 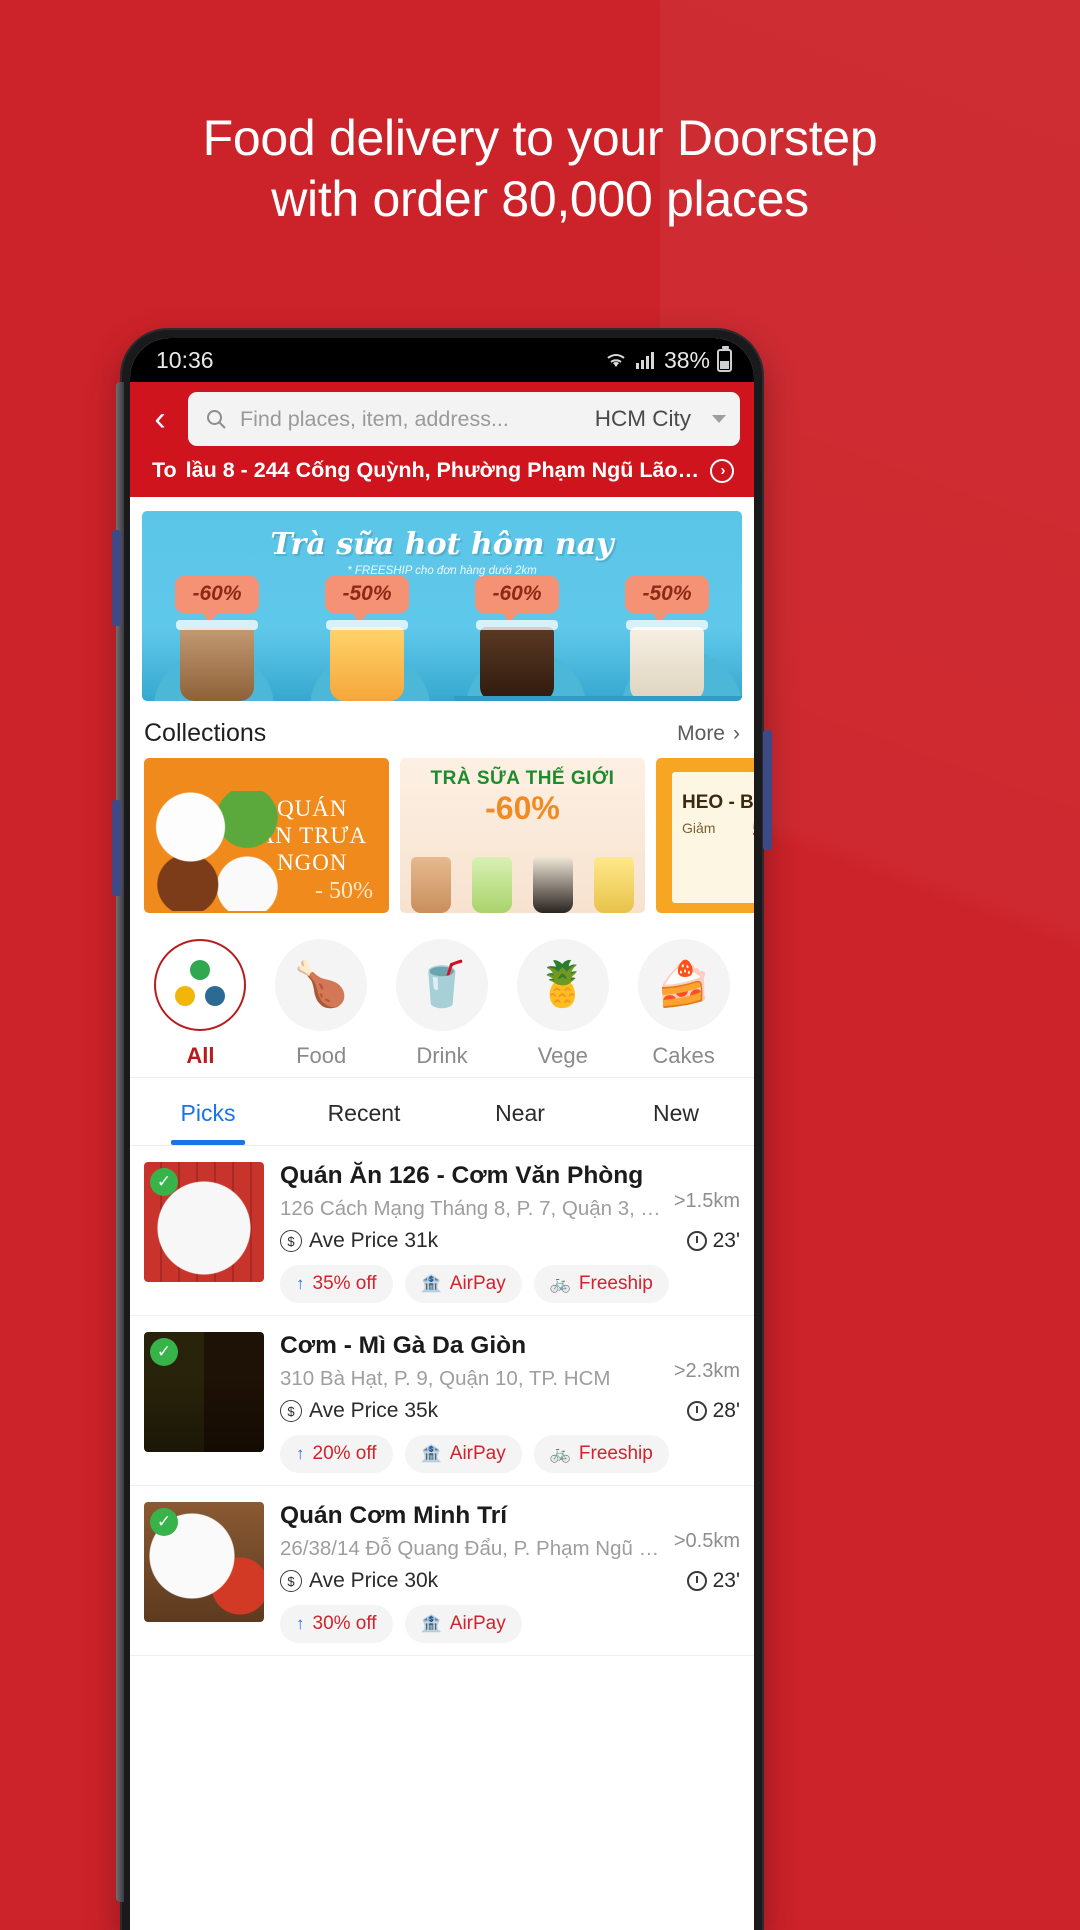 What do you see at coordinates (522, 835) in the screenshot?
I see `collection-card: TRÀ SỮA THẾ GIỚI -60%` at bounding box center [522, 835].